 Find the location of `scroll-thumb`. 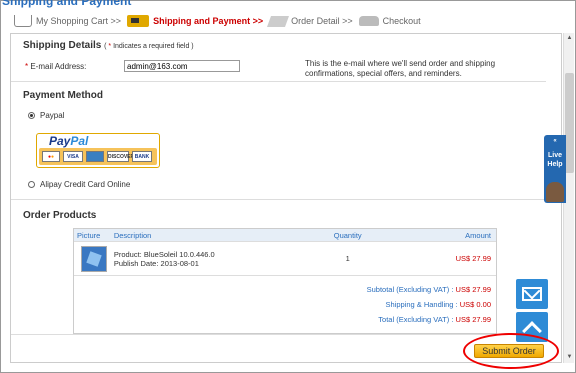

scroll-thumb is located at coordinates (569, 123).